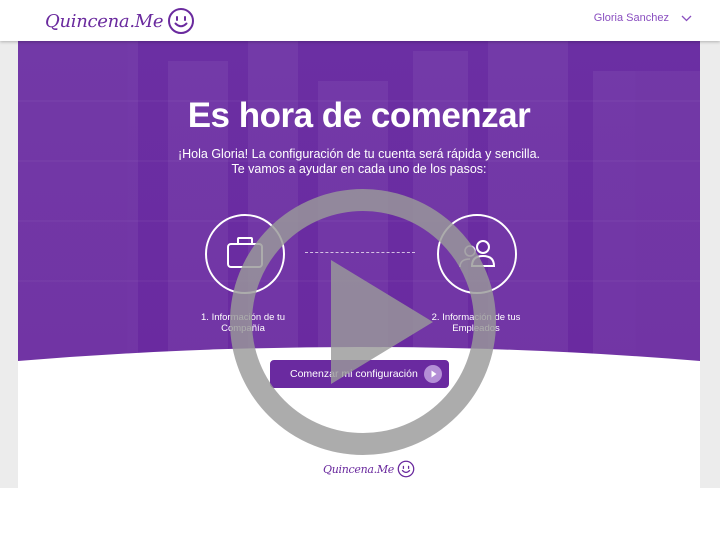  What do you see at coordinates (104, 21) in the screenshot?
I see `brand-name: Quincena.Me` at bounding box center [104, 21].